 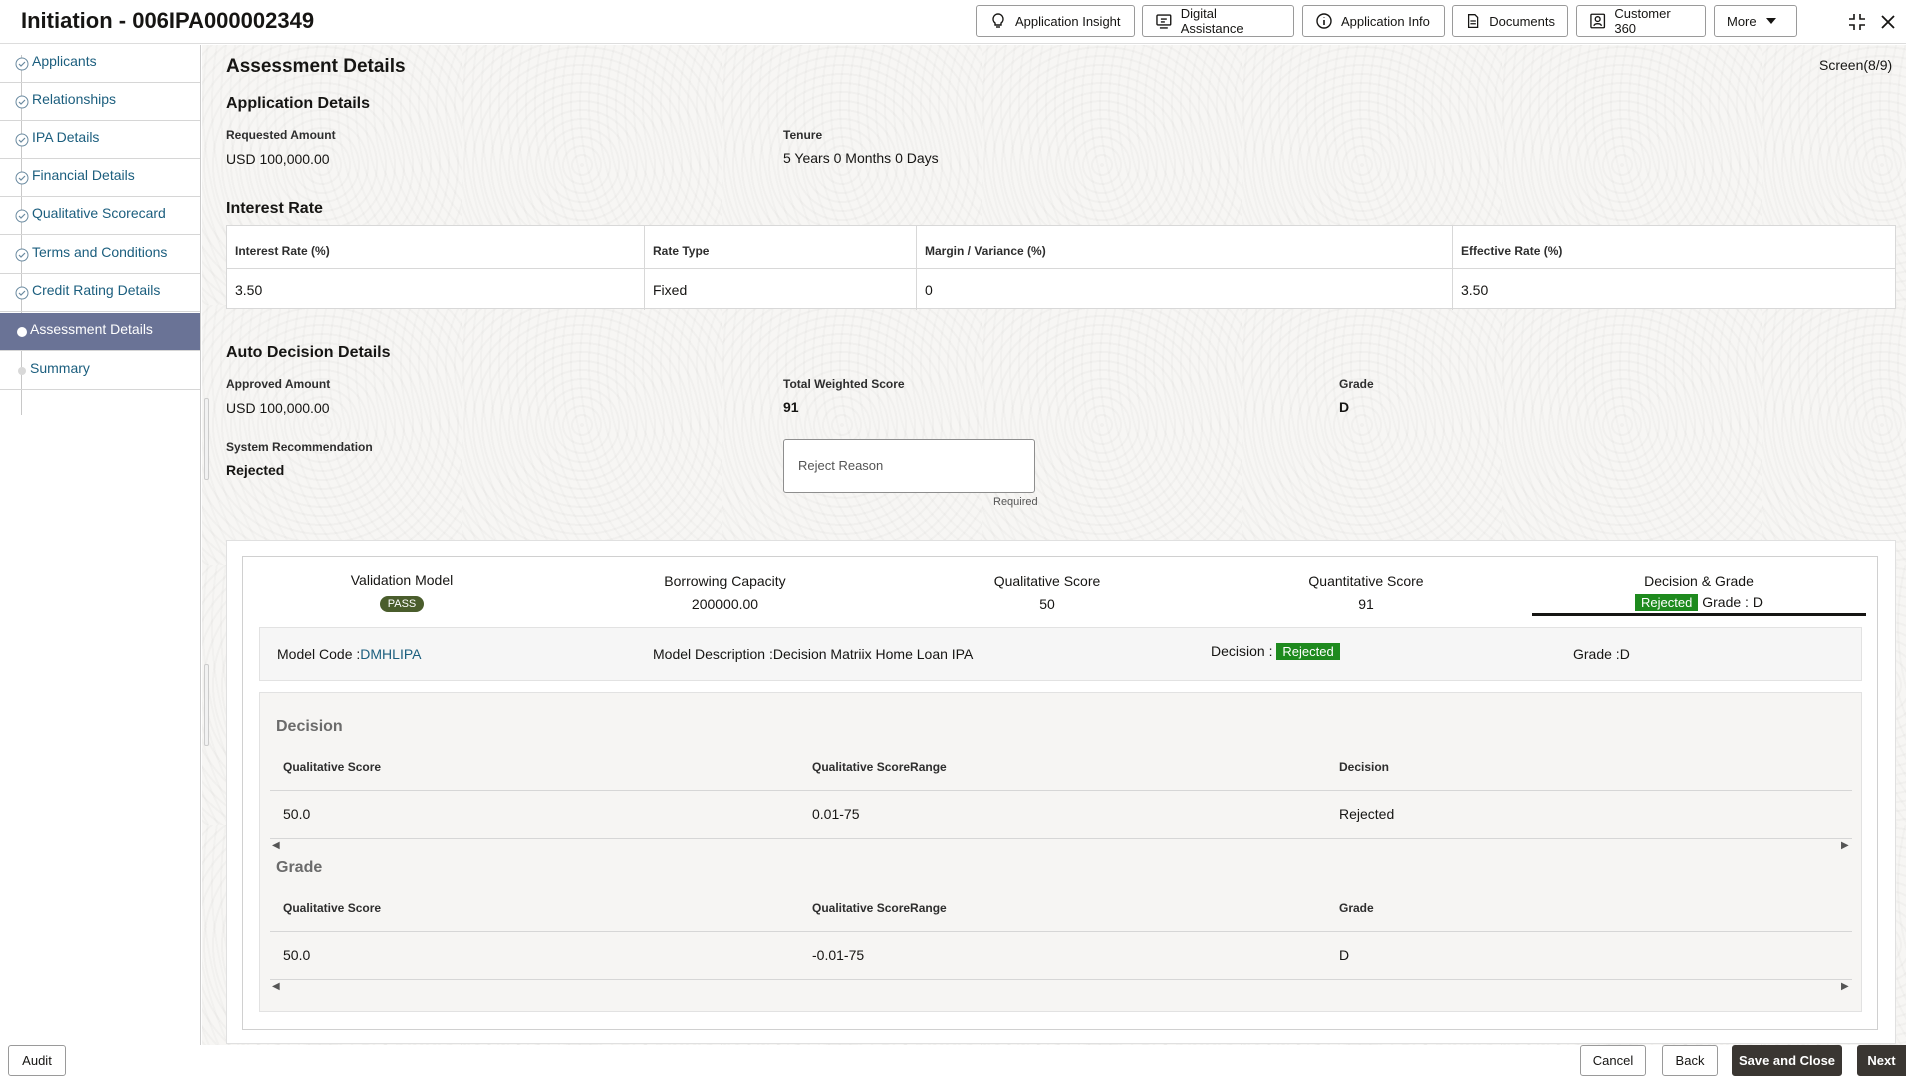 What do you see at coordinates (725, 604) in the screenshot?
I see `borrowing-capacity-value: 200000.00` at bounding box center [725, 604].